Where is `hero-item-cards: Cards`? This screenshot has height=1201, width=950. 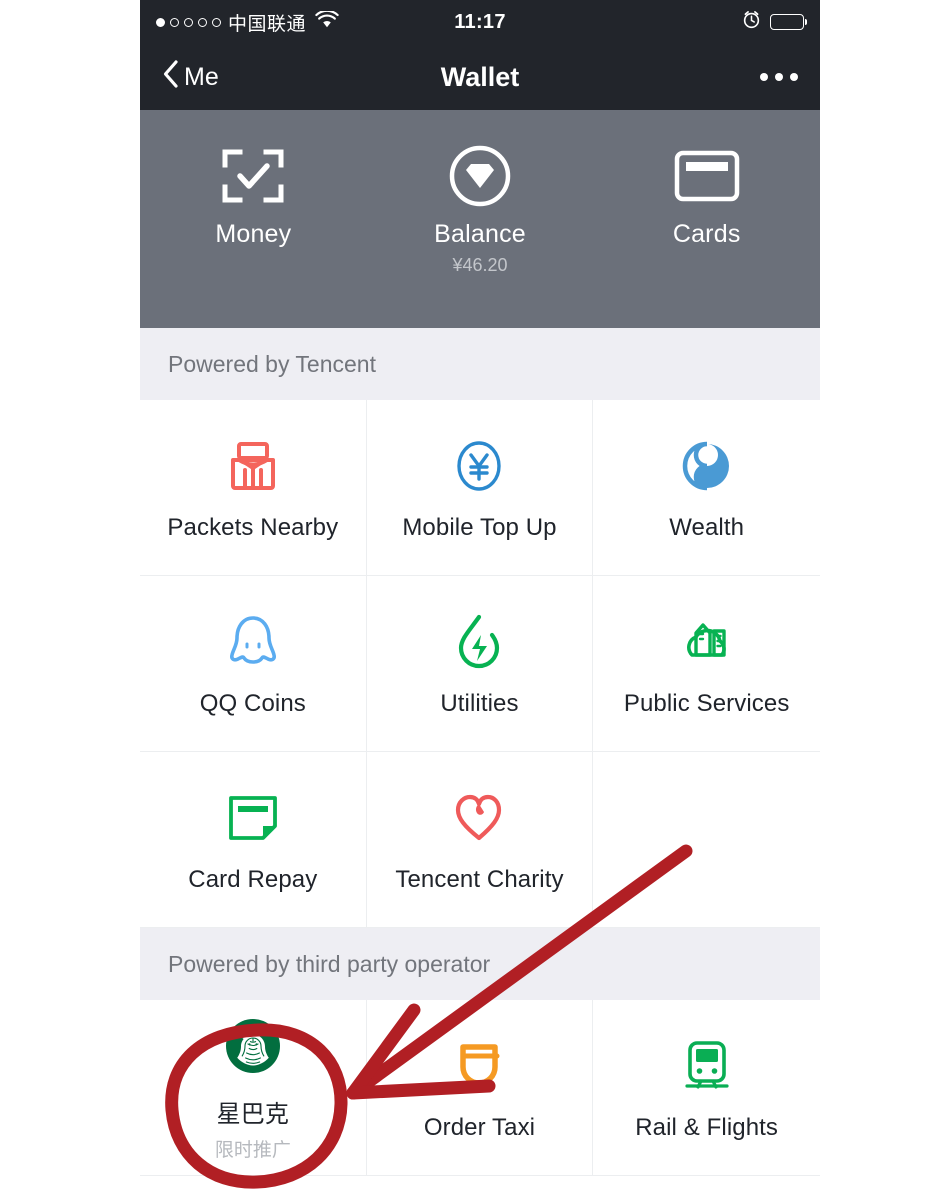
hero-item-cards: Cards is located at coordinates (706, 197).